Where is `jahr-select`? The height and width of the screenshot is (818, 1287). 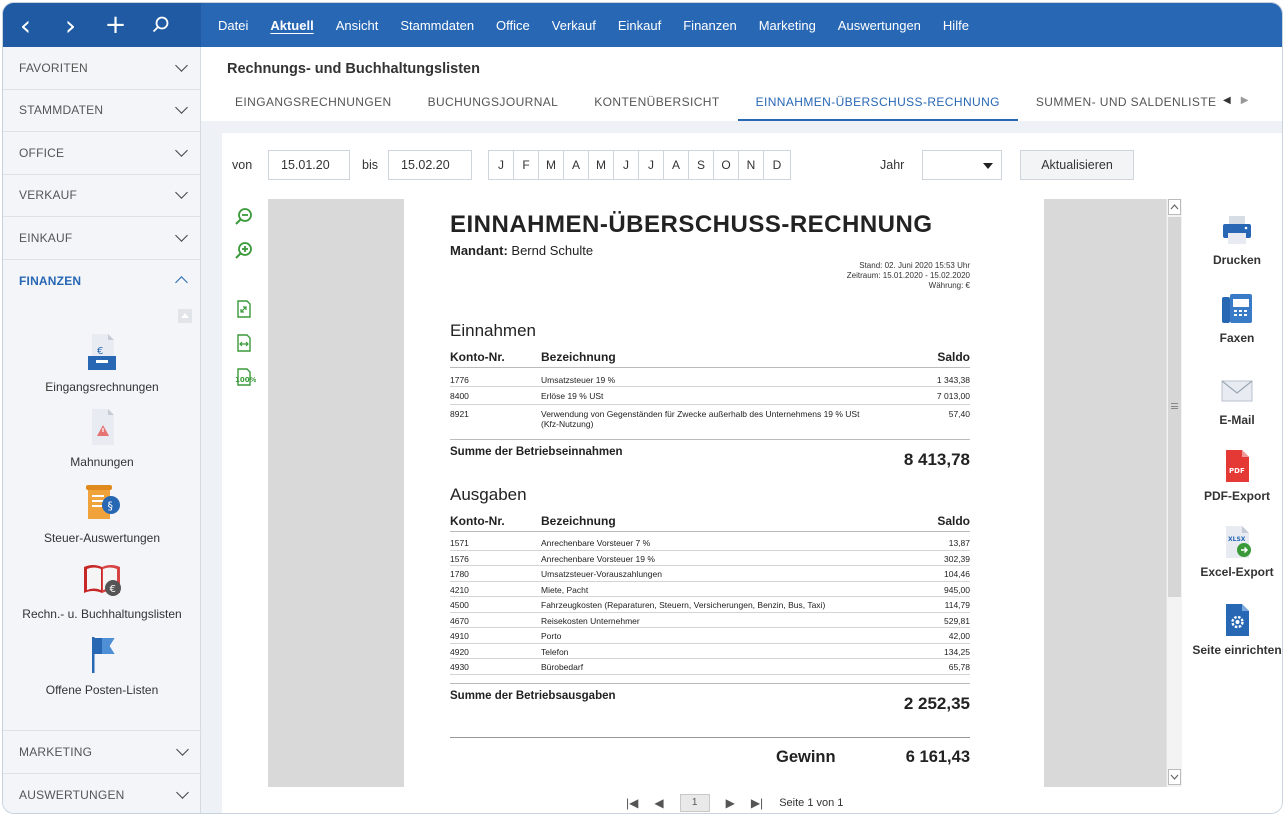 jahr-select is located at coordinates (962, 165).